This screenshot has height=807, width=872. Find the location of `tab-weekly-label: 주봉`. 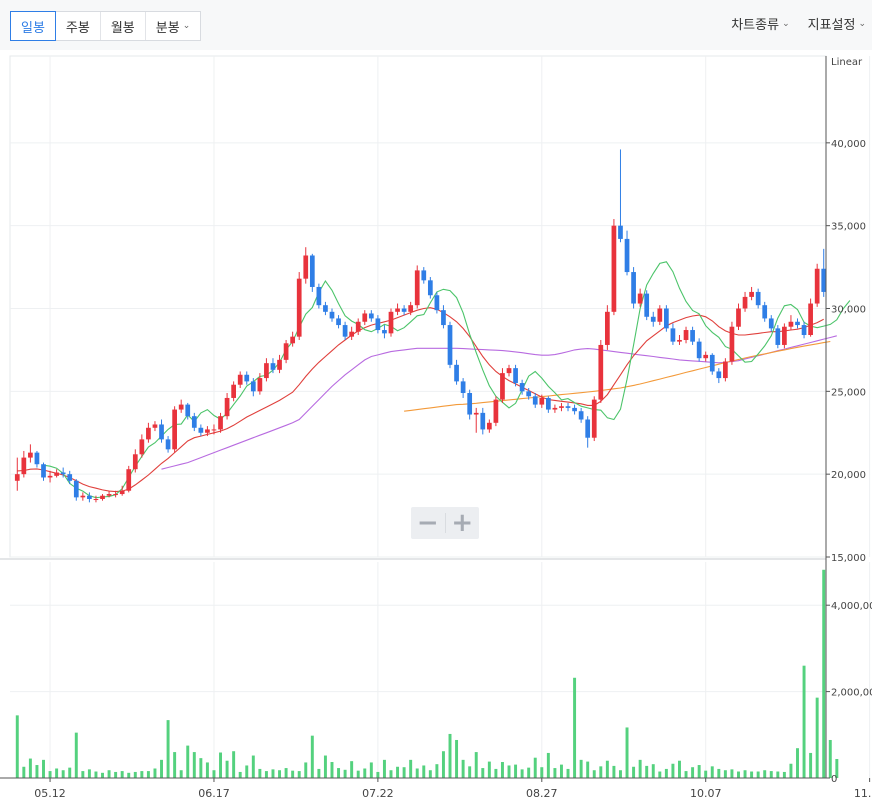

tab-weekly-label: 주봉 is located at coordinates (77, 28).